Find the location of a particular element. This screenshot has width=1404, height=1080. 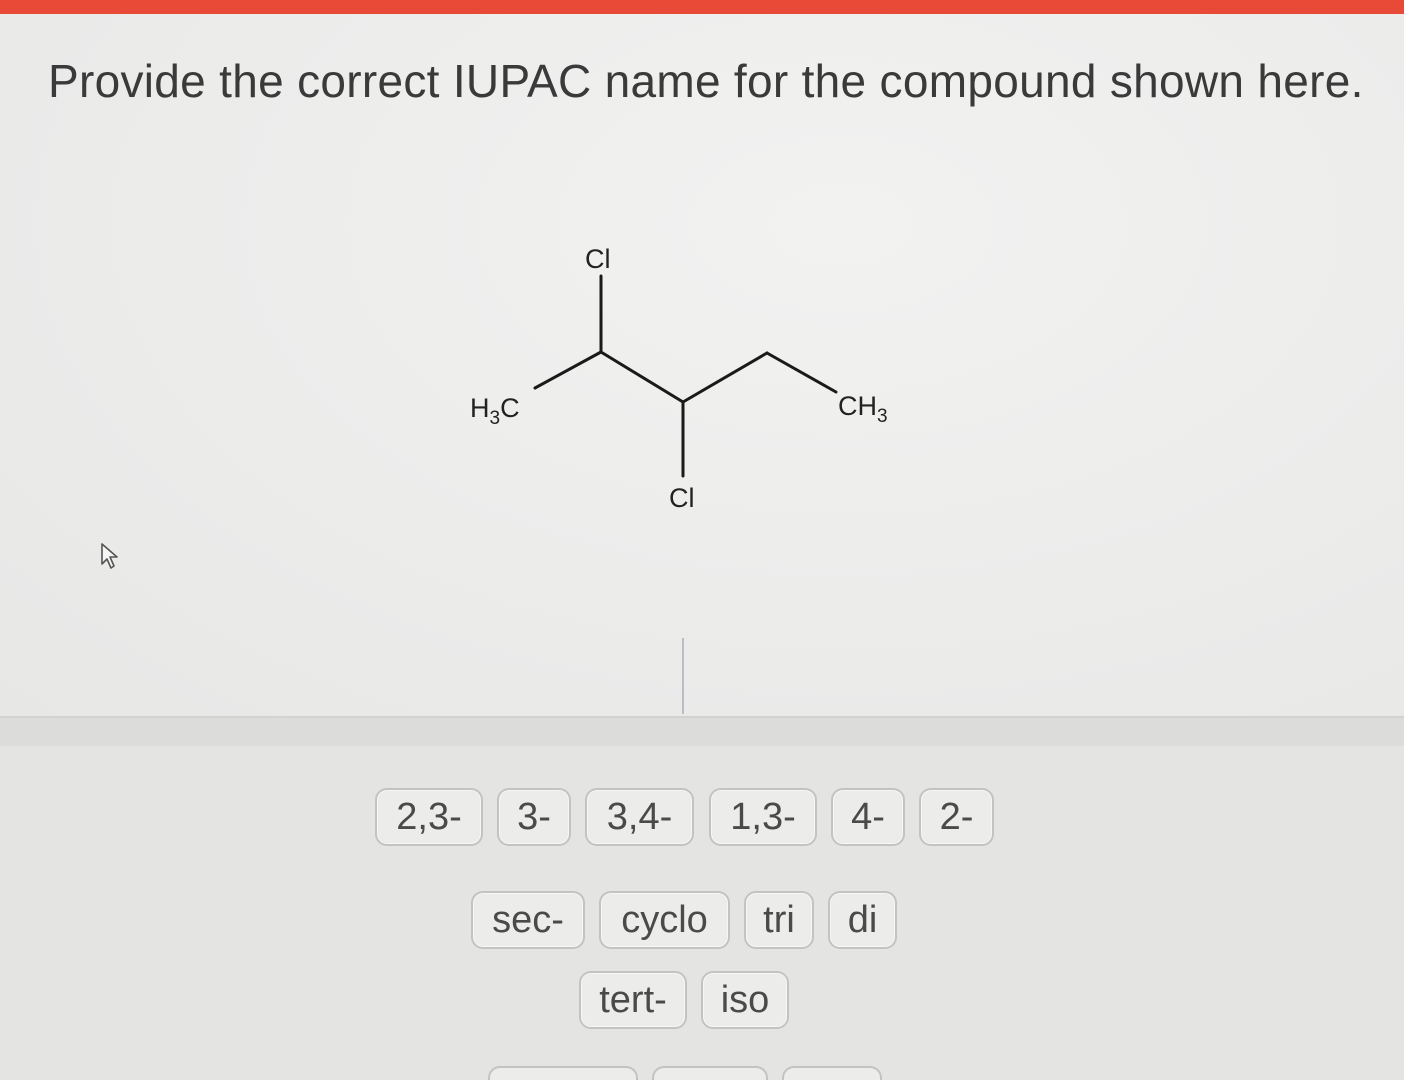

tile-4-locant: 4- is located at coordinates (868, 817).